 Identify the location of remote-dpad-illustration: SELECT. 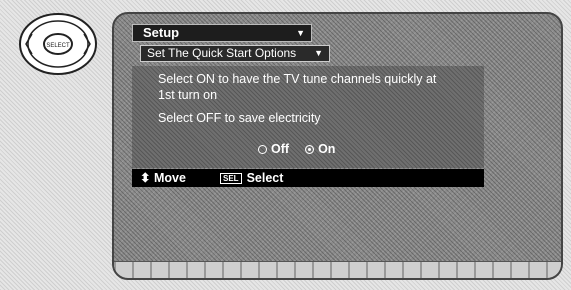
(58, 44).